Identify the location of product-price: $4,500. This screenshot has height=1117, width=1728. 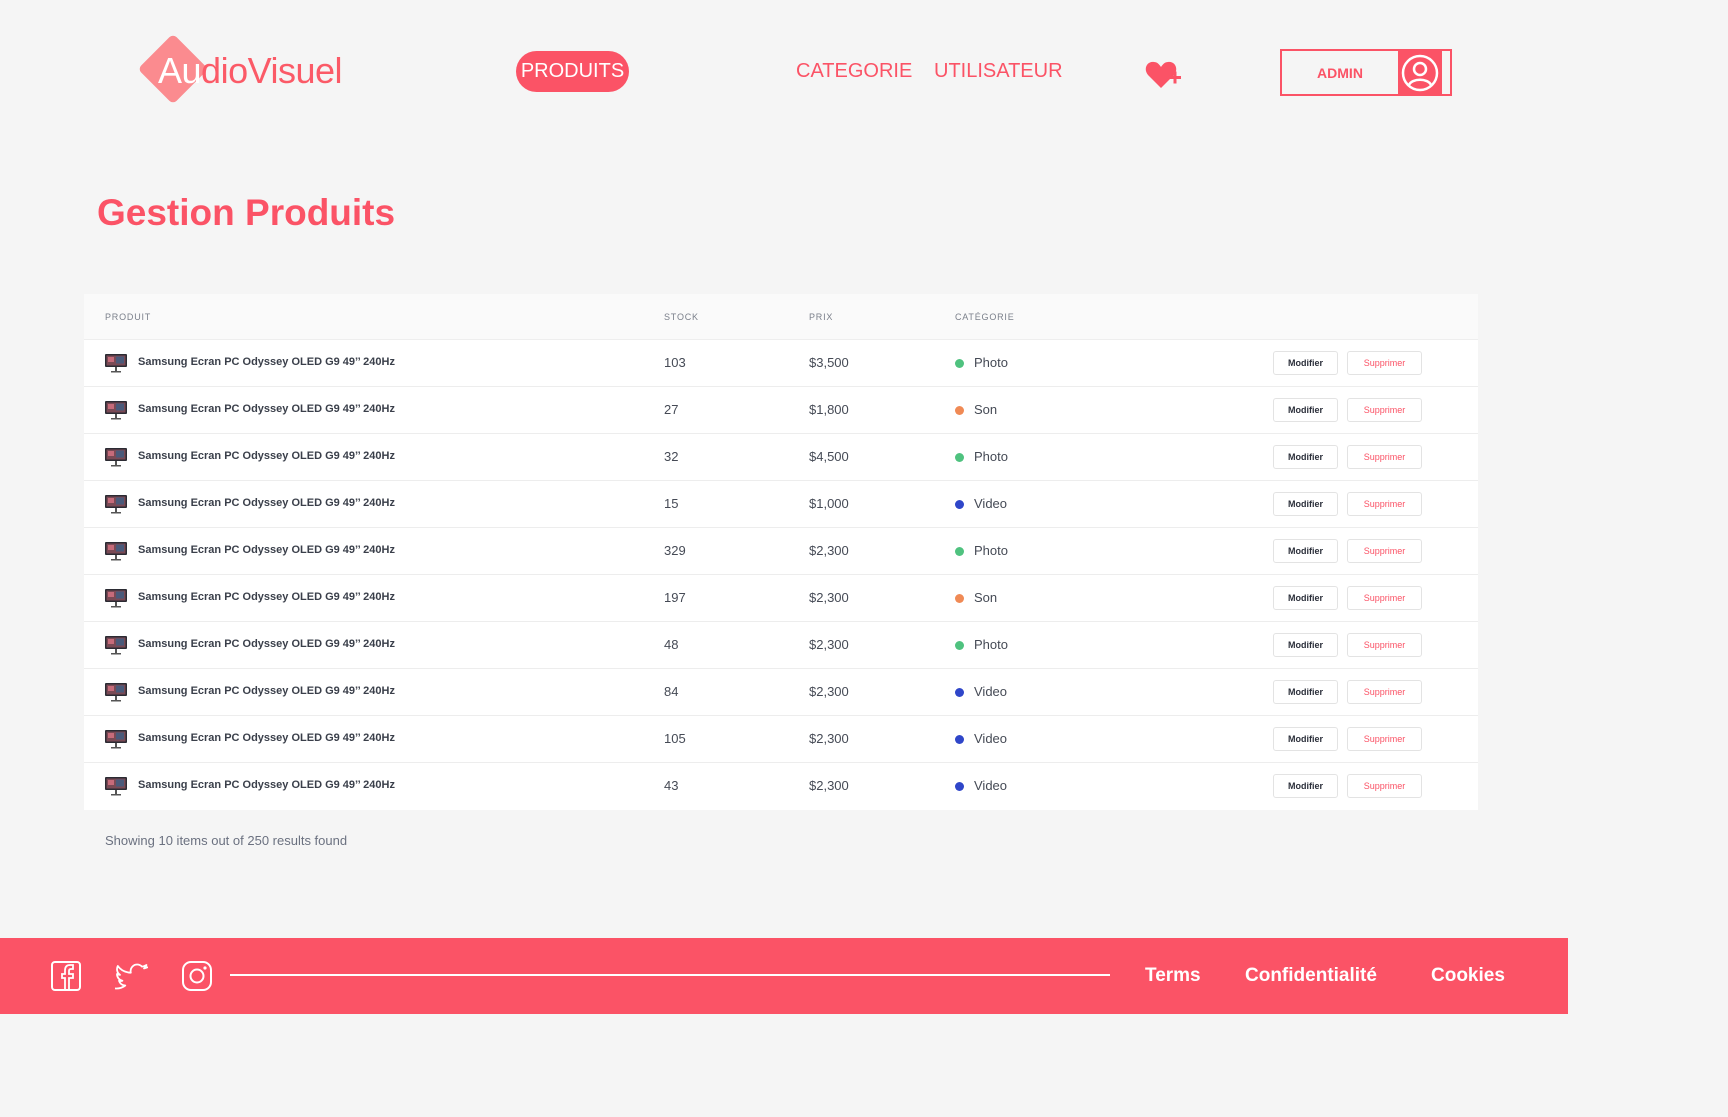
(829, 456).